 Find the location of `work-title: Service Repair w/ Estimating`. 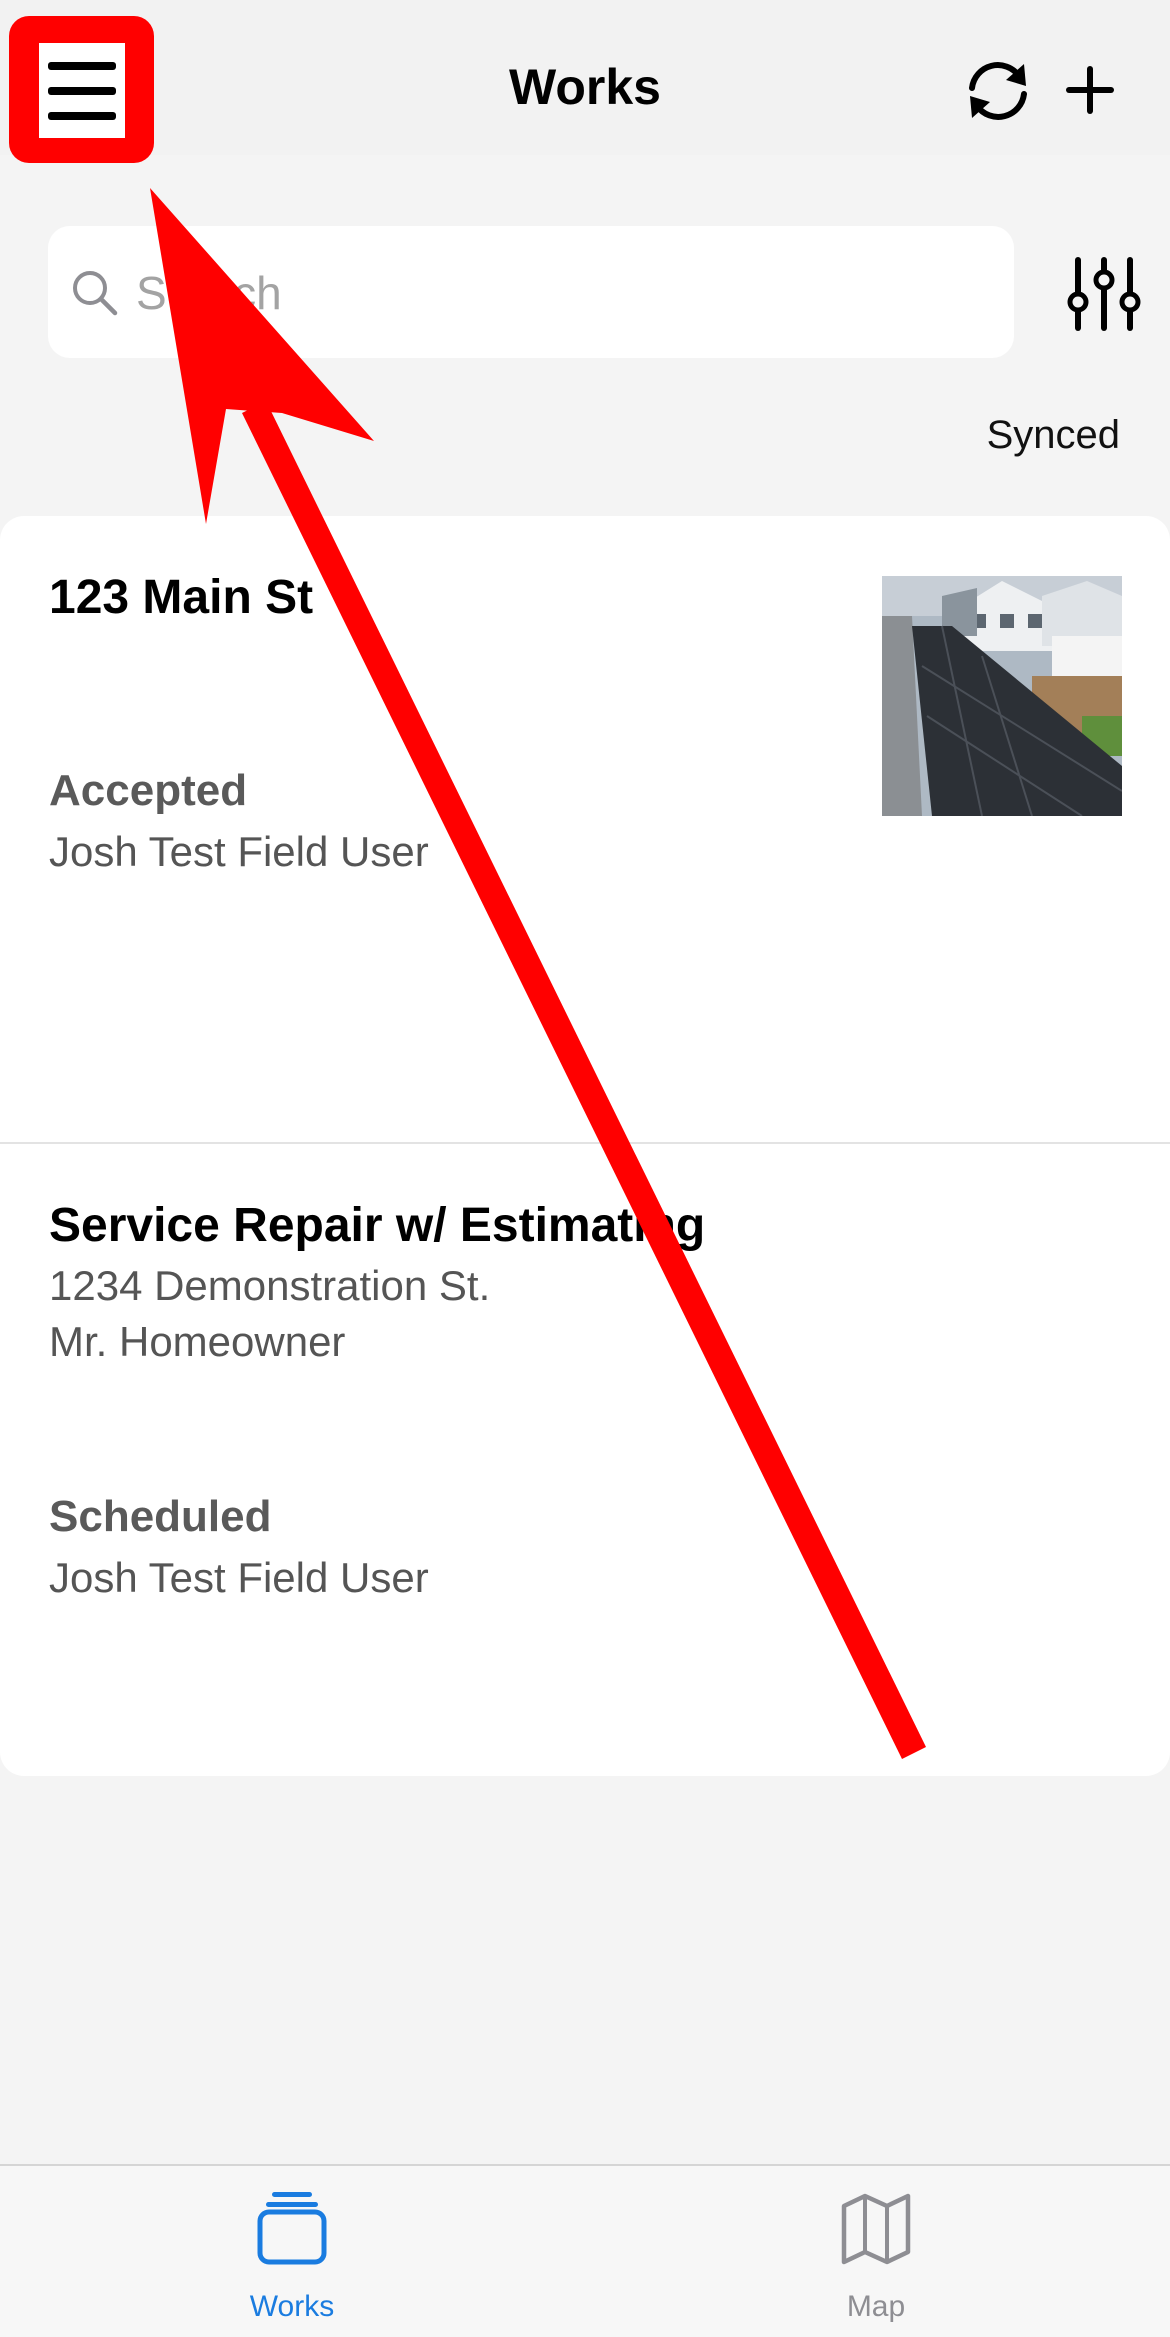

work-title: Service Repair w/ Estimating is located at coordinates (377, 1225).